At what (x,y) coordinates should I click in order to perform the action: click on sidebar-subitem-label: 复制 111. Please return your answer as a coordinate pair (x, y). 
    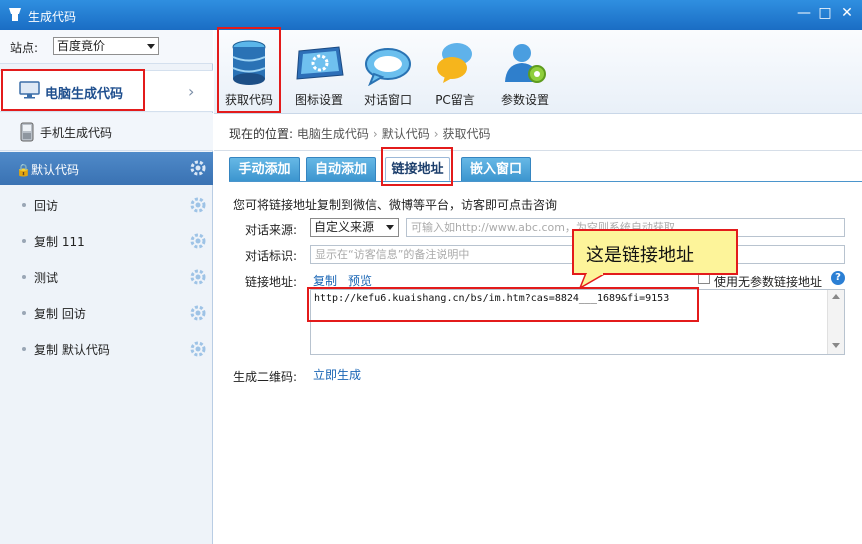
    Looking at the image, I should click on (59, 242).